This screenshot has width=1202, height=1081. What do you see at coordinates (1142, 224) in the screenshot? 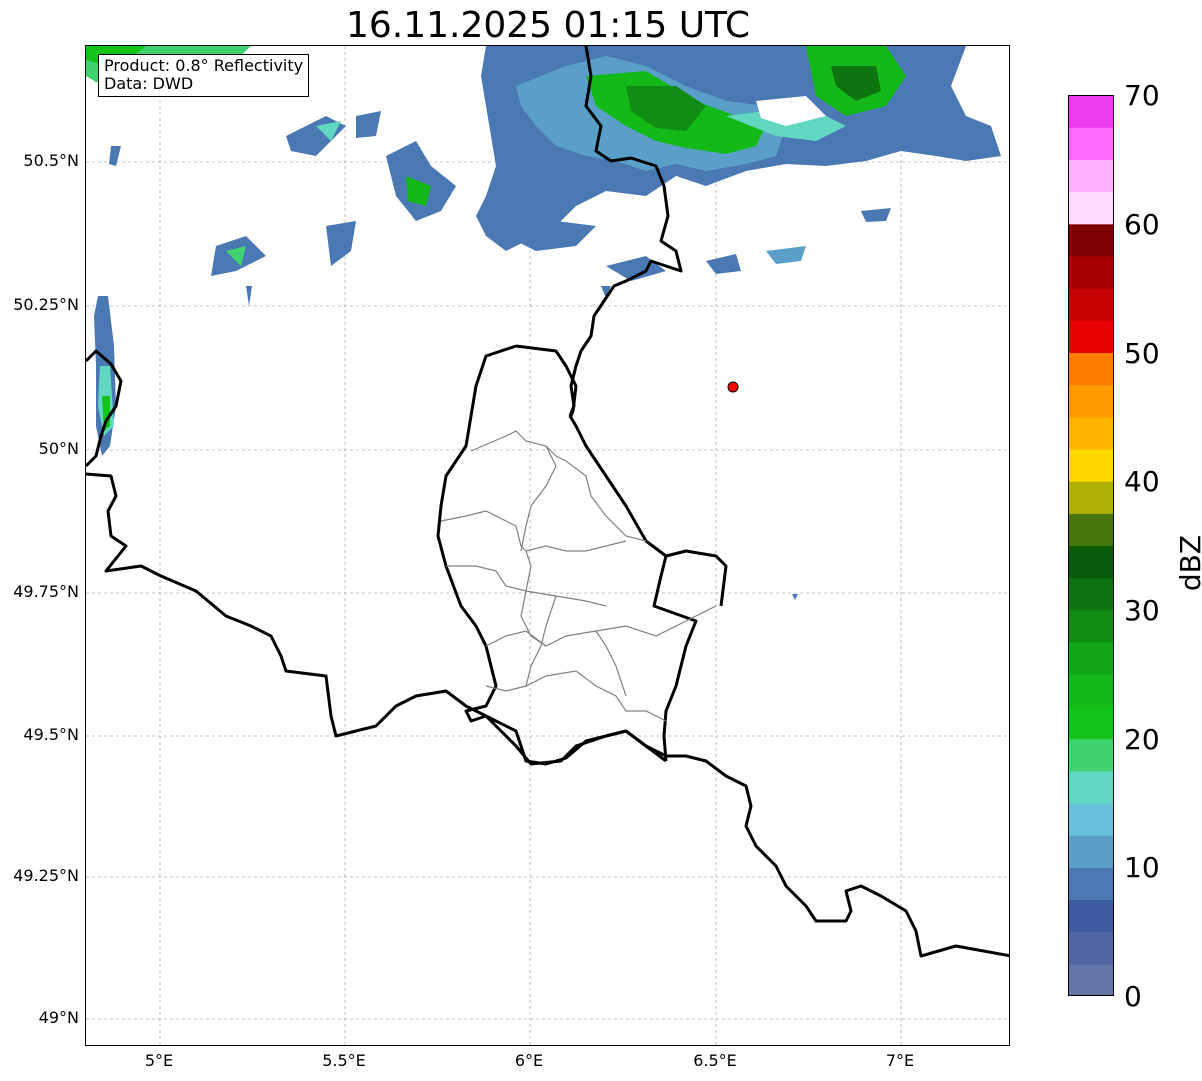
I see `colorbar-tick: 60` at bounding box center [1142, 224].